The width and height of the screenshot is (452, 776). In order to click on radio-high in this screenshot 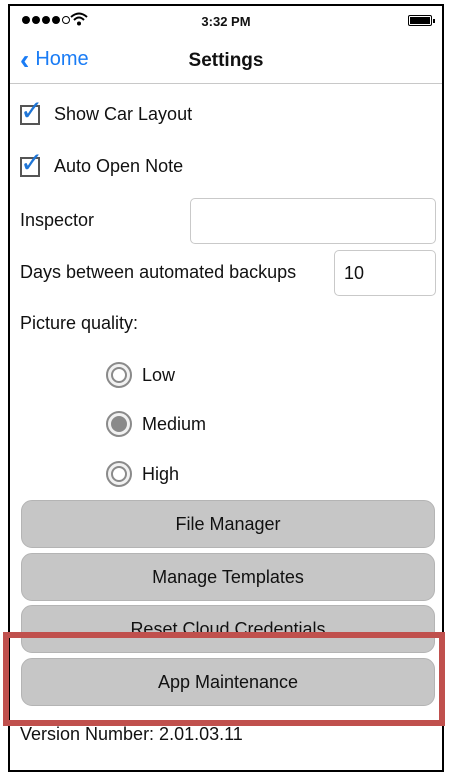, I will do `click(119, 474)`.